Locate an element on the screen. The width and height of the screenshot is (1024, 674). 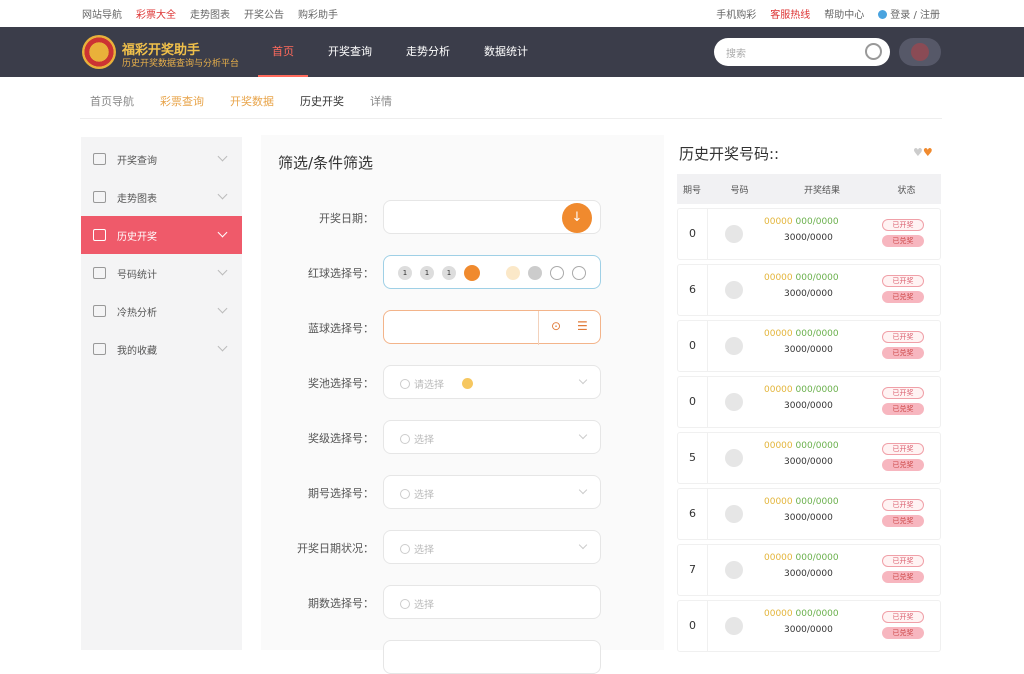
field-label: 奖级选择号： is located at coordinates (341, 438).